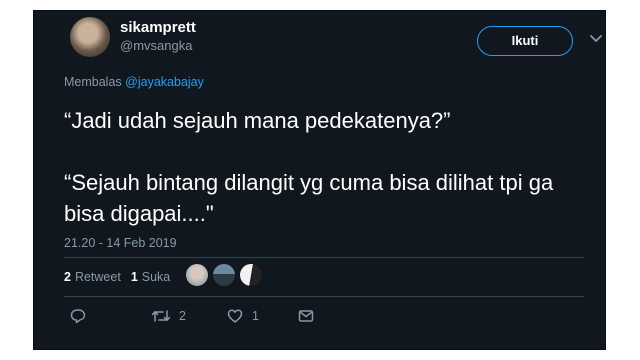  Describe the element at coordinates (182, 316) in the screenshot. I see `retweet-count: 2` at that location.